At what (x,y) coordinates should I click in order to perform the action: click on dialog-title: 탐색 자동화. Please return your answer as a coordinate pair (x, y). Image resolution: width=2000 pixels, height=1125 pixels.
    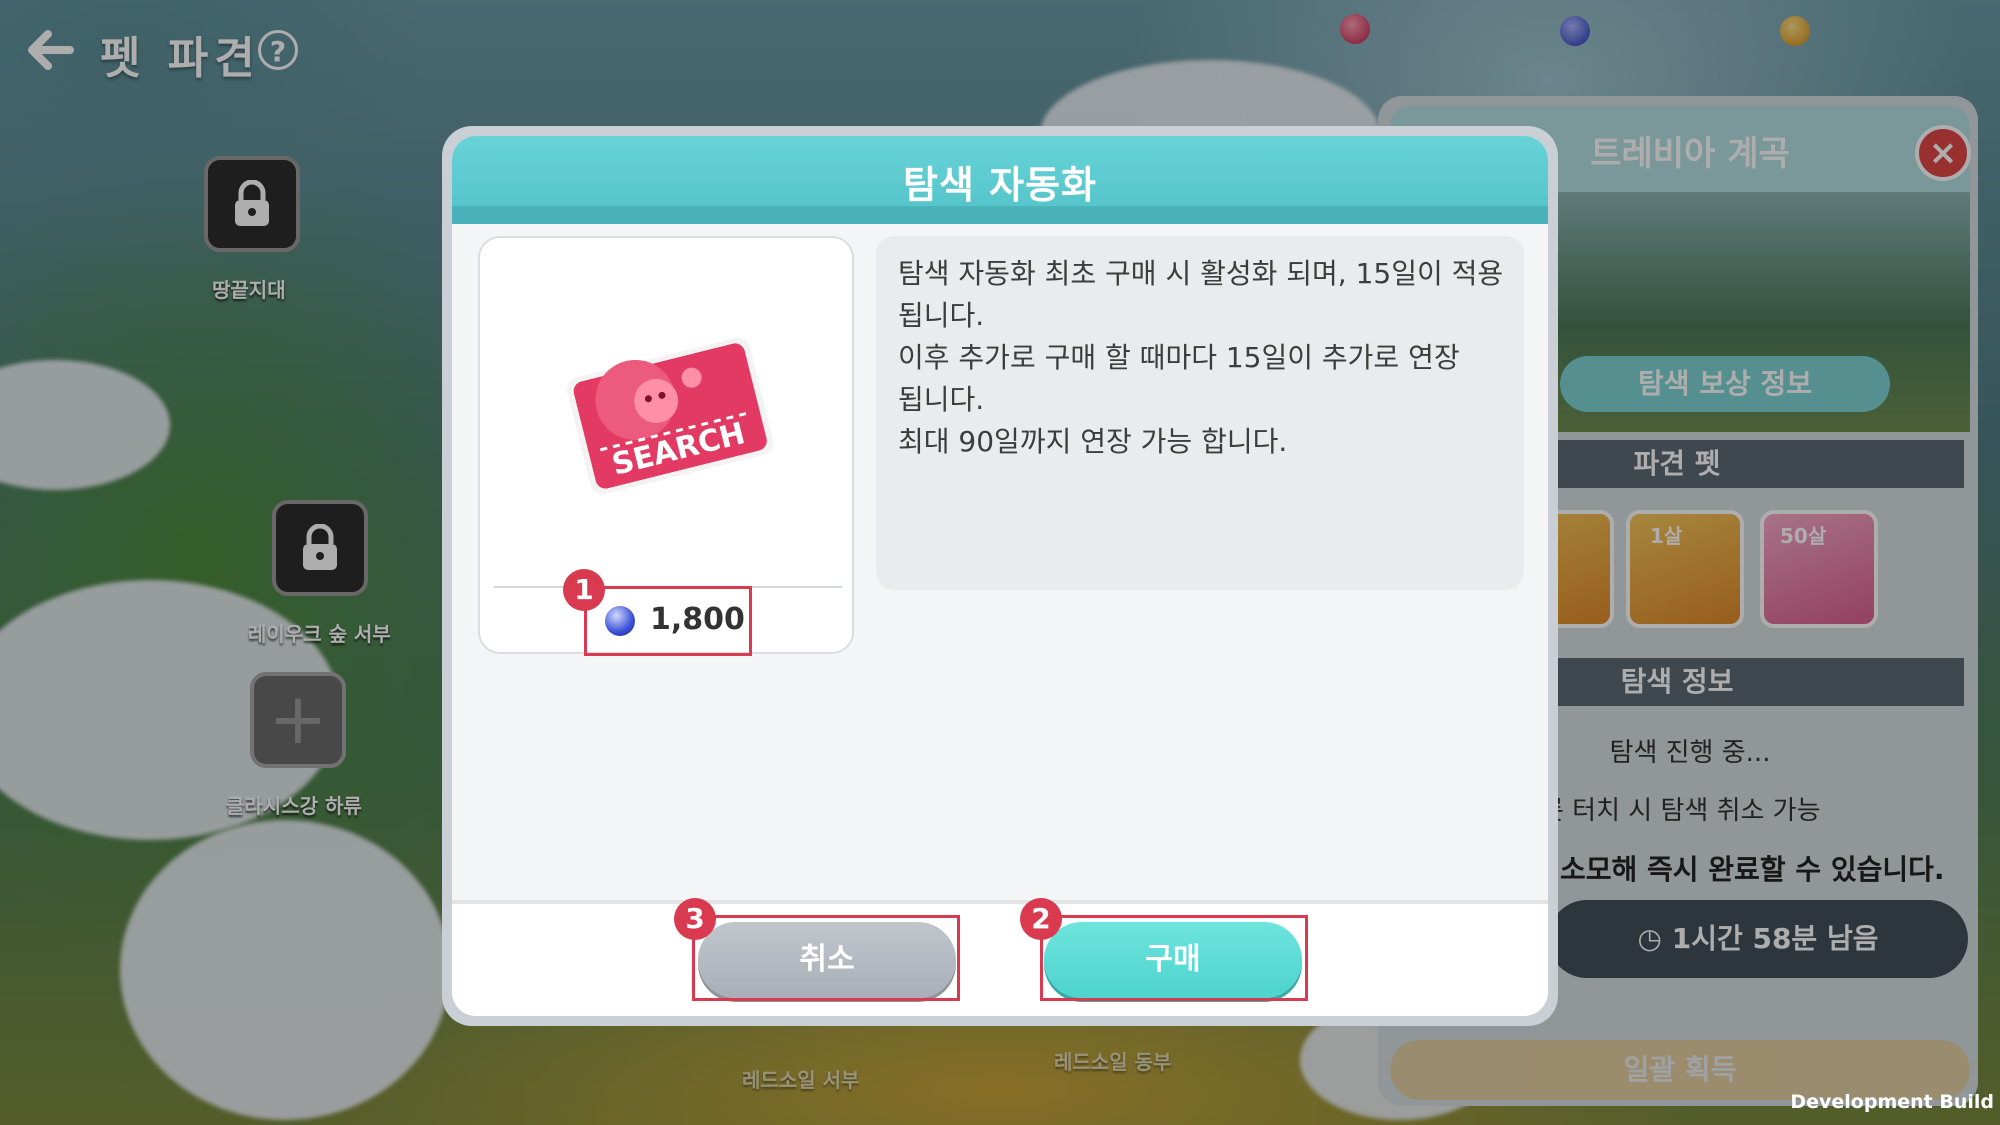
    Looking at the image, I should click on (1000, 185).